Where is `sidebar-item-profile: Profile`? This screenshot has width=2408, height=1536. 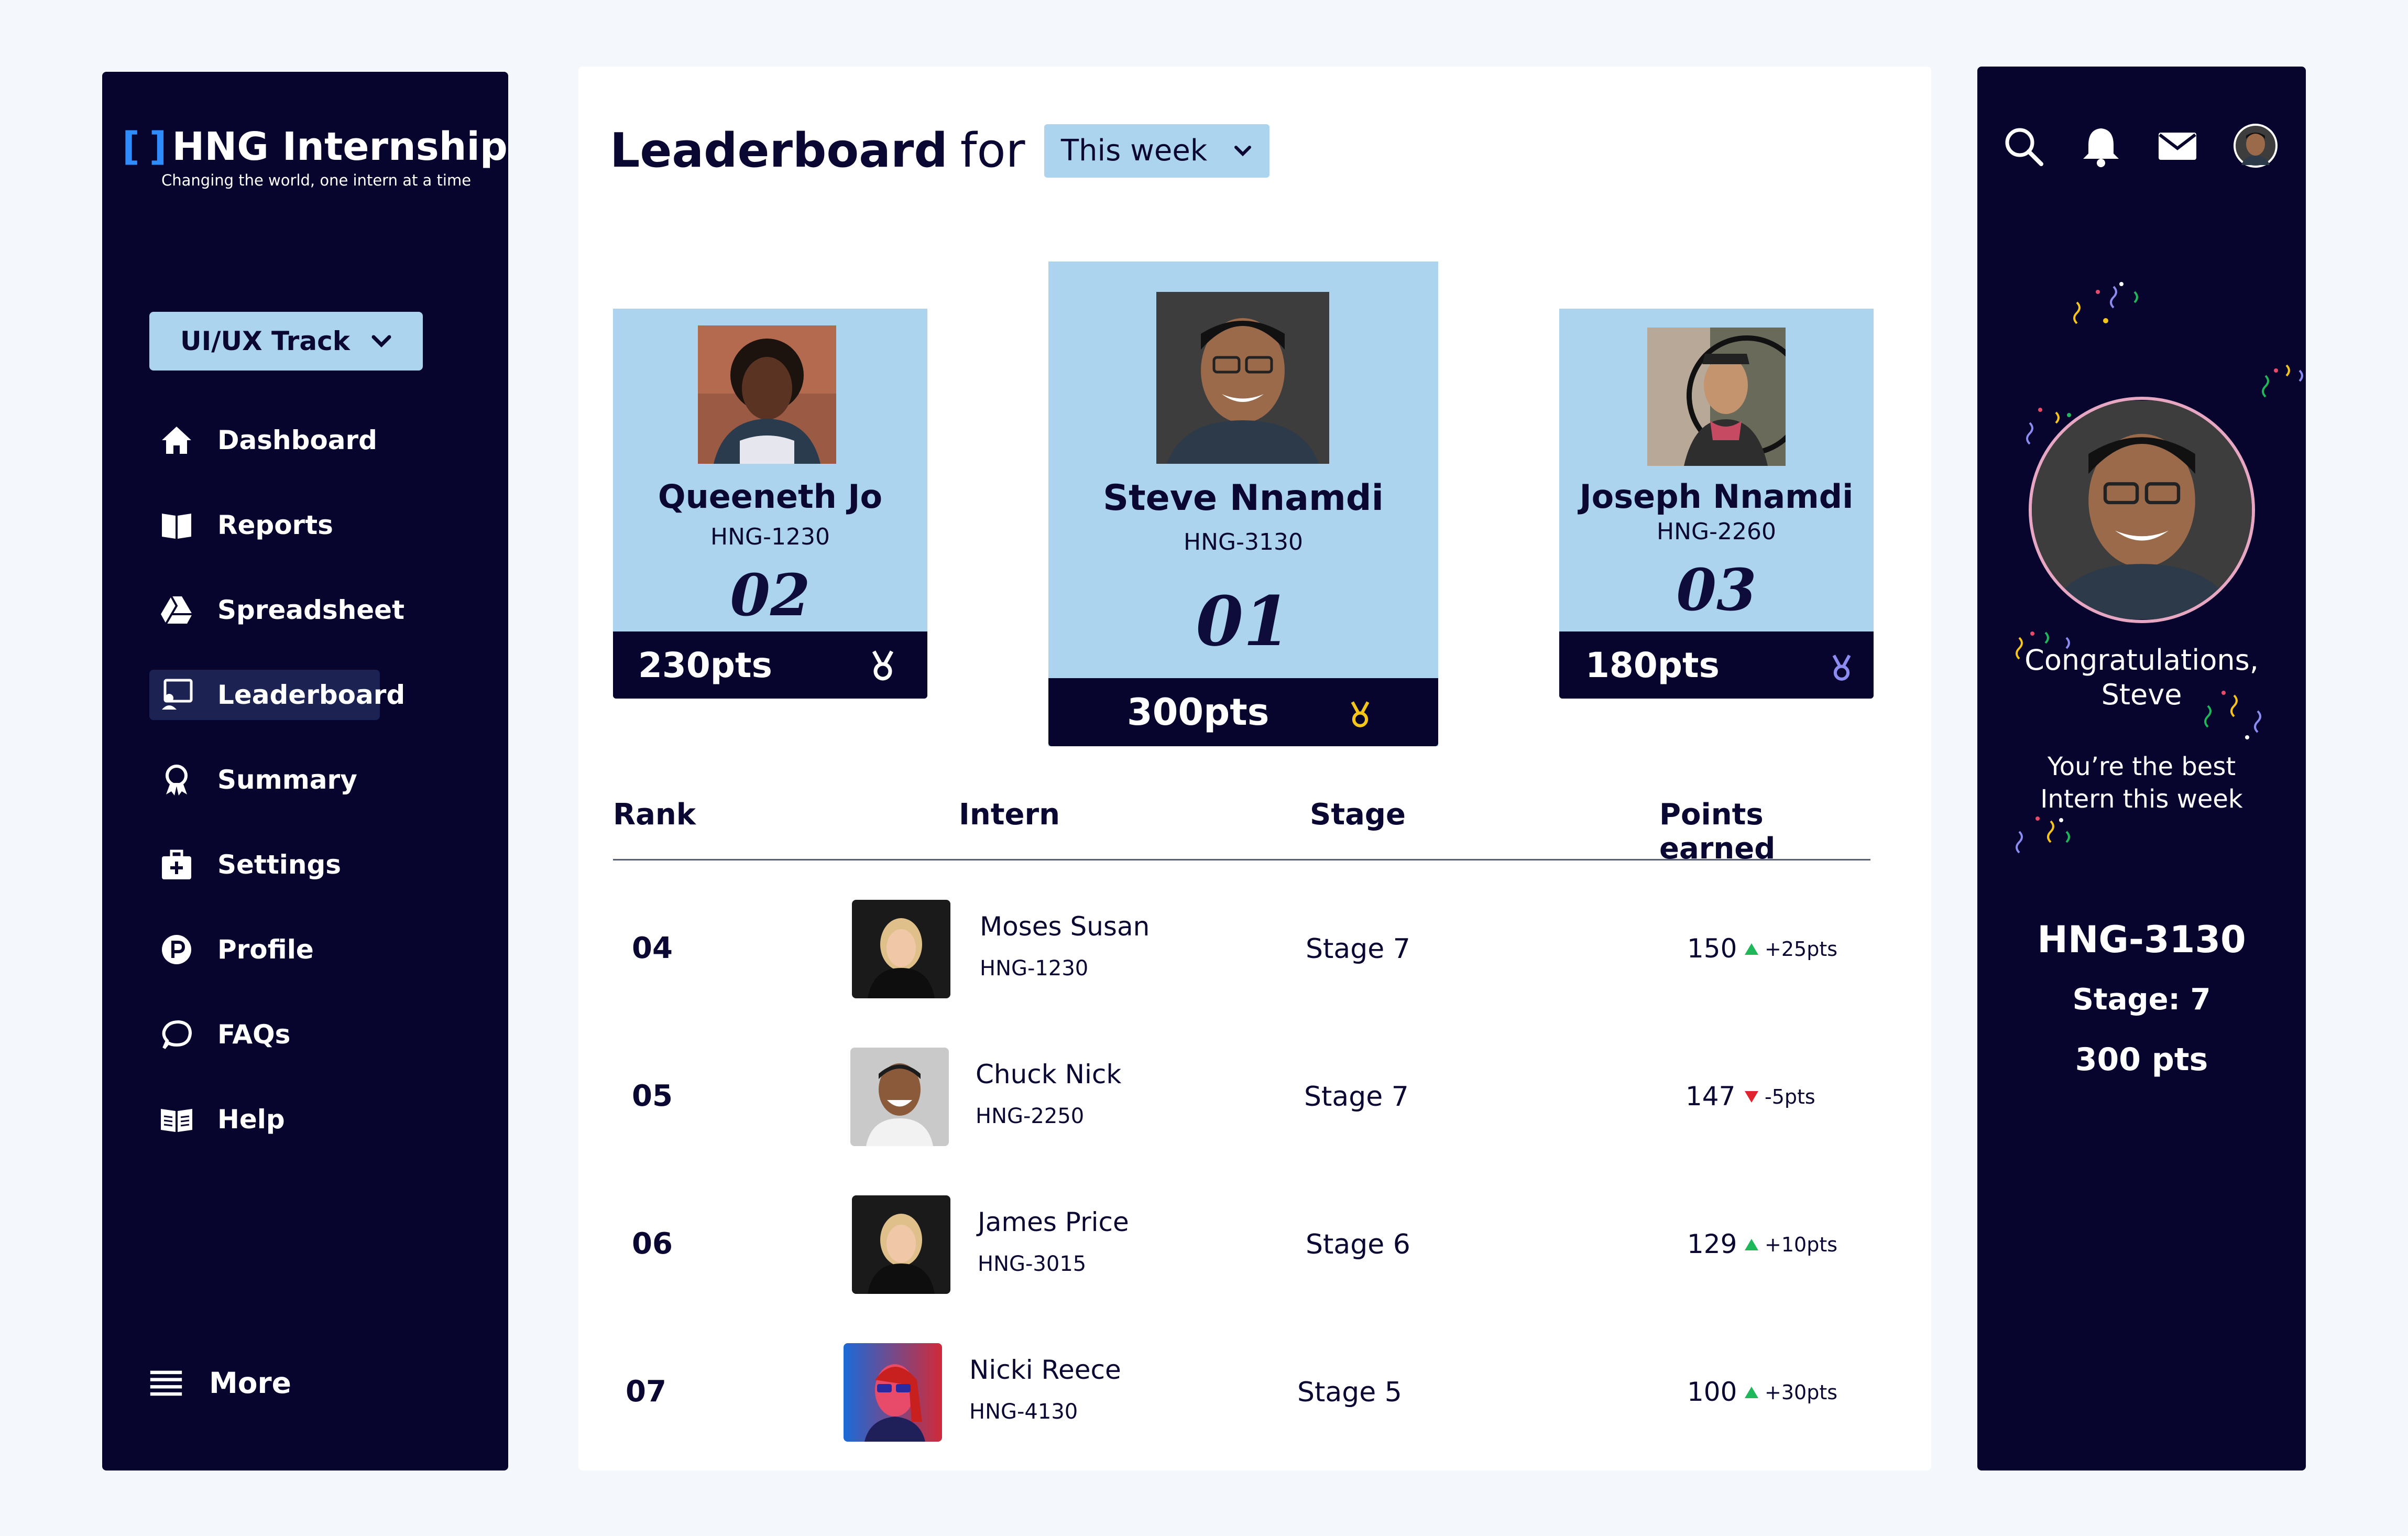 sidebar-item-profile: Profile is located at coordinates (311, 949).